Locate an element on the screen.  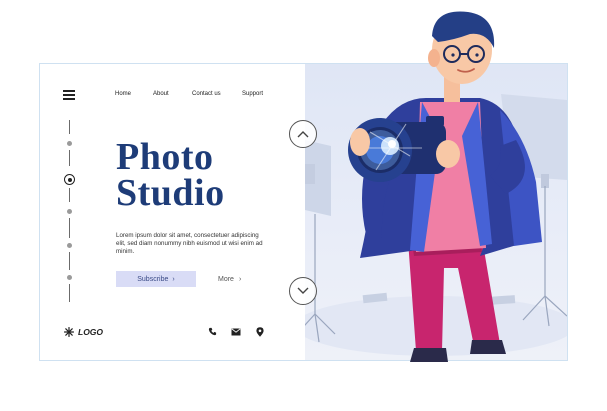
more-label: More is located at coordinates (226, 279).